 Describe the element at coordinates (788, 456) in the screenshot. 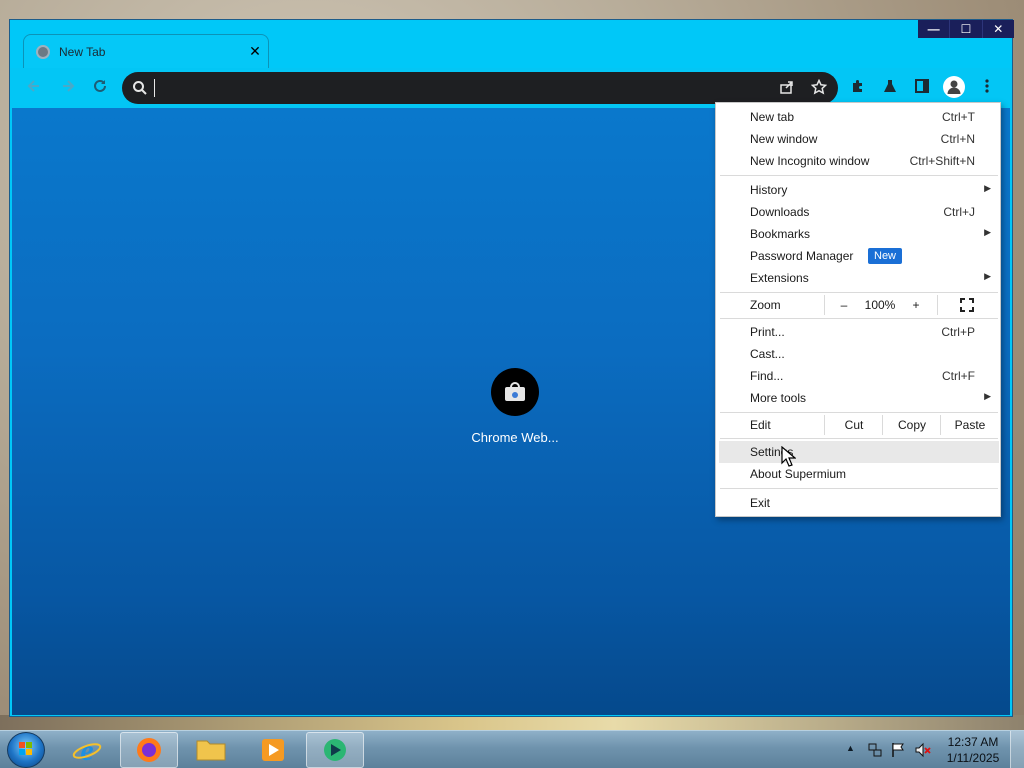

I see `mouse-cursor-icon` at that location.